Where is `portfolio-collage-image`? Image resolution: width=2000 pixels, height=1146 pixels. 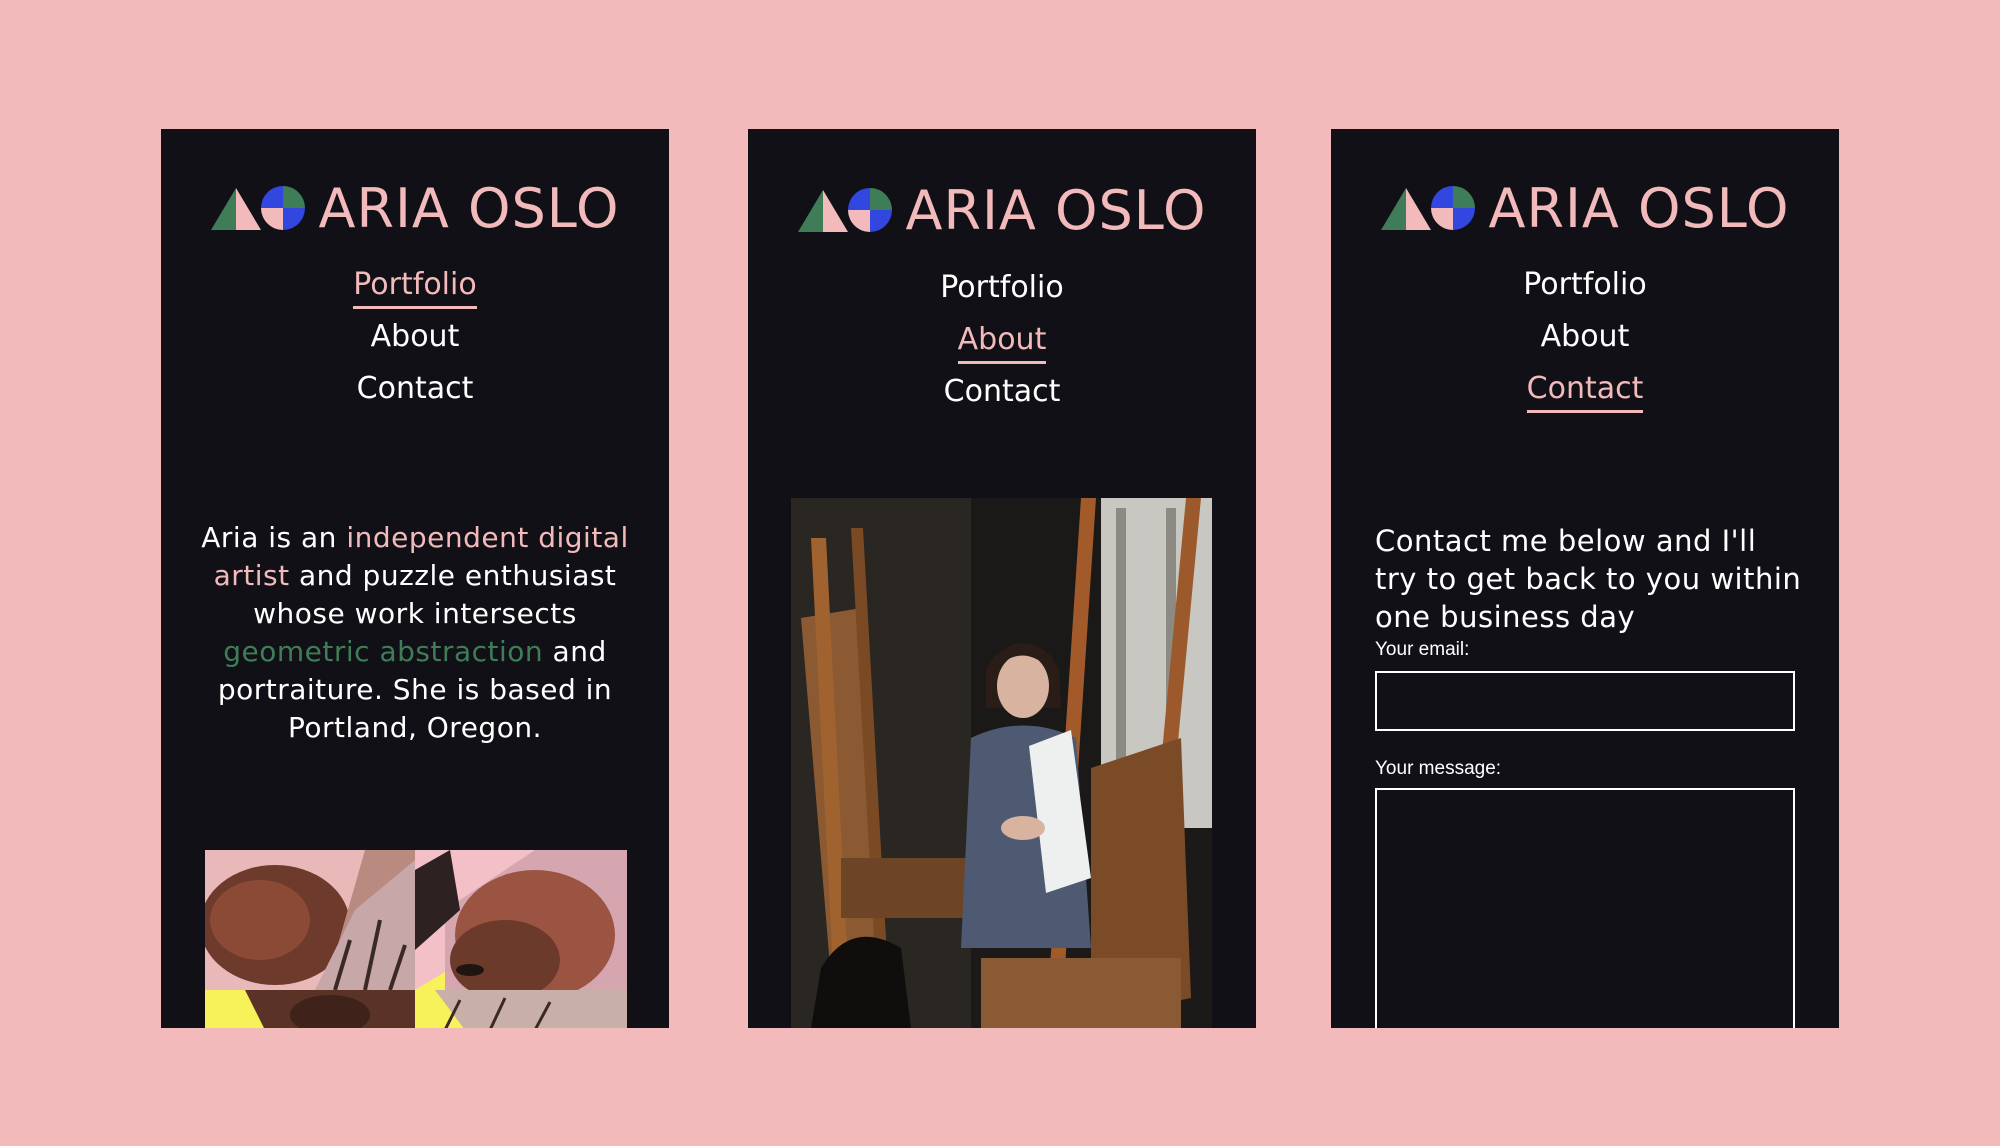
portfolio-collage-image is located at coordinates (416, 939).